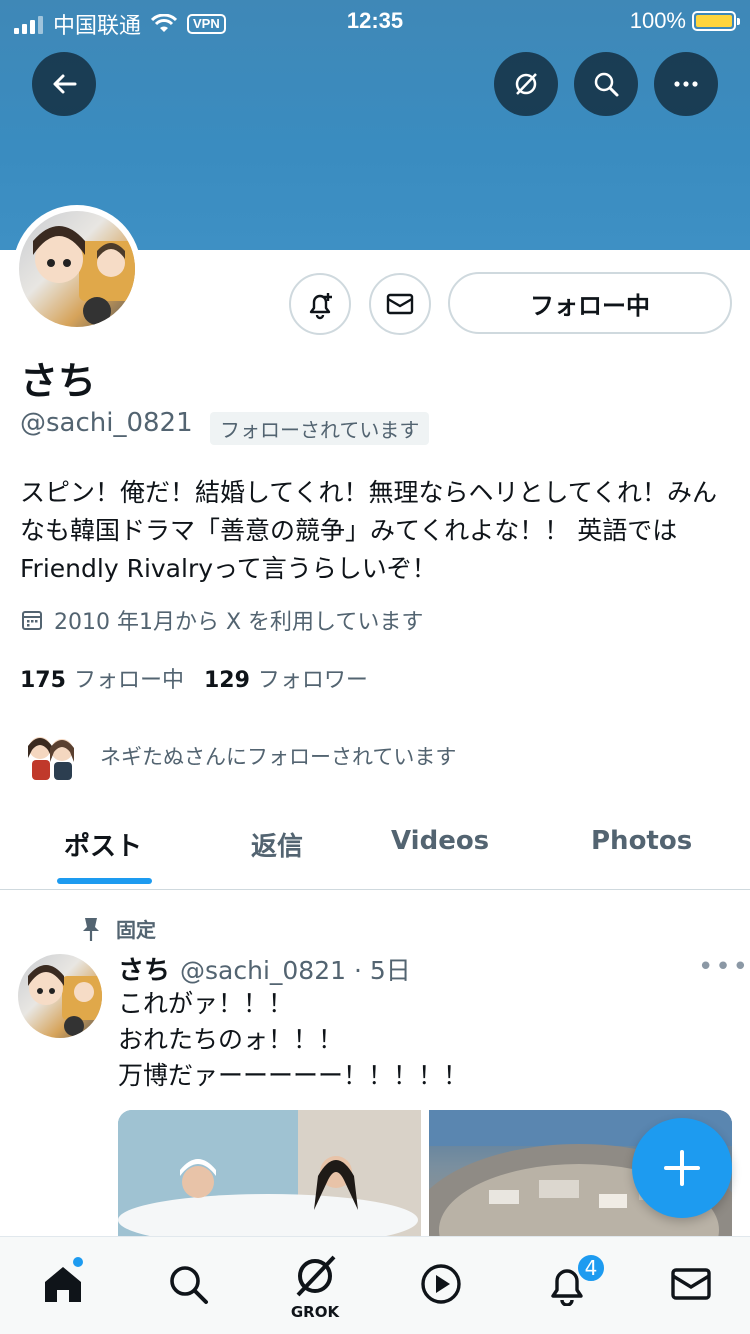  What do you see at coordinates (206, 1003) in the screenshot?
I see `post-line: これがァ！！！` at bounding box center [206, 1003].